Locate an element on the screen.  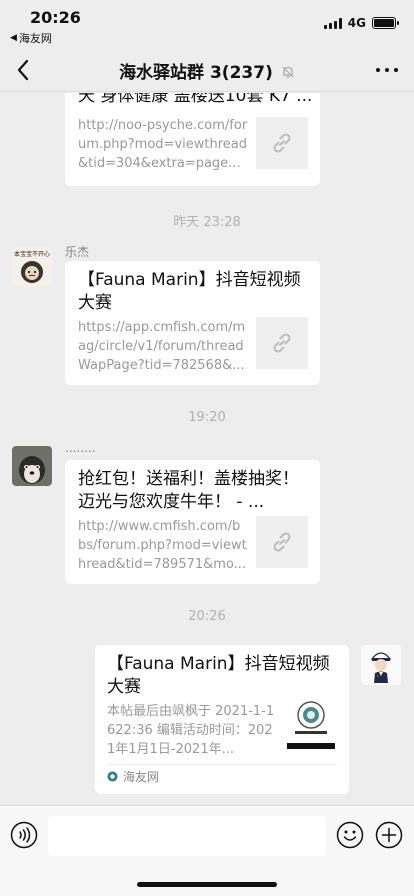
bell-off-icon is located at coordinates (288, 72).